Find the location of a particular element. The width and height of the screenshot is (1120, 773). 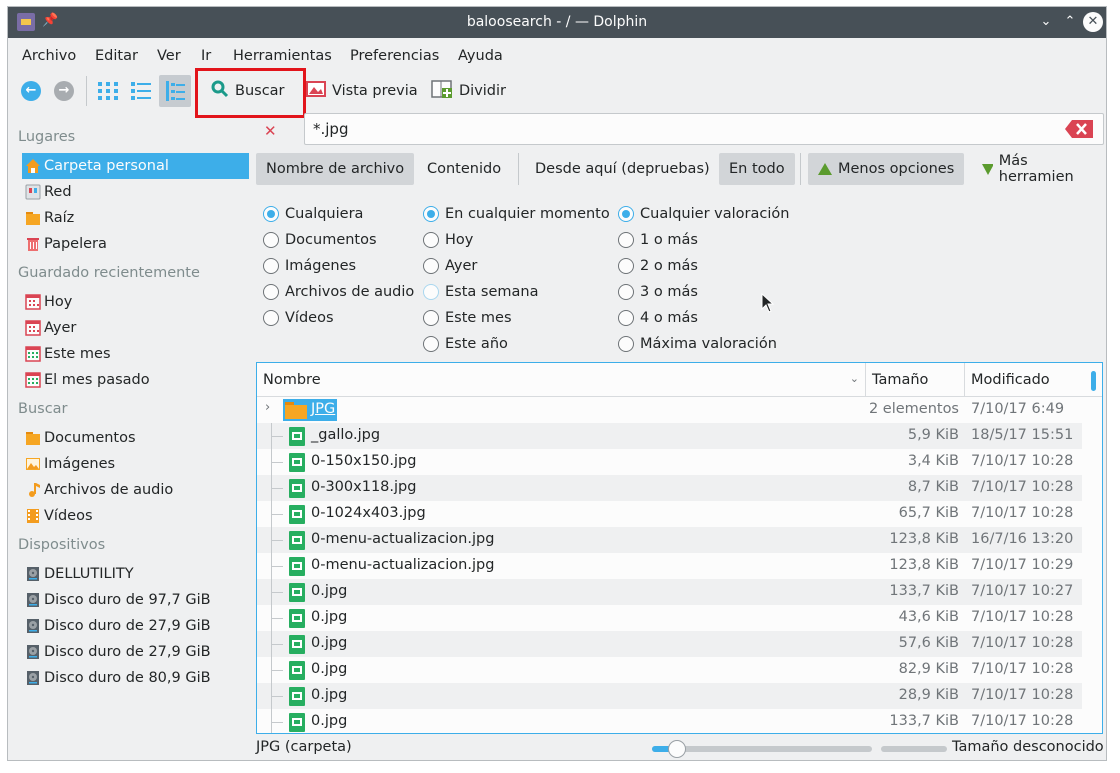

close-icon: ✕ is located at coordinates (1093, 22).